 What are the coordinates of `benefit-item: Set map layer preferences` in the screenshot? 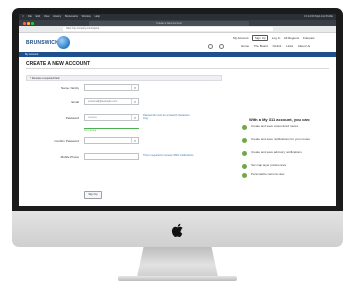 It's located at (286, 166).